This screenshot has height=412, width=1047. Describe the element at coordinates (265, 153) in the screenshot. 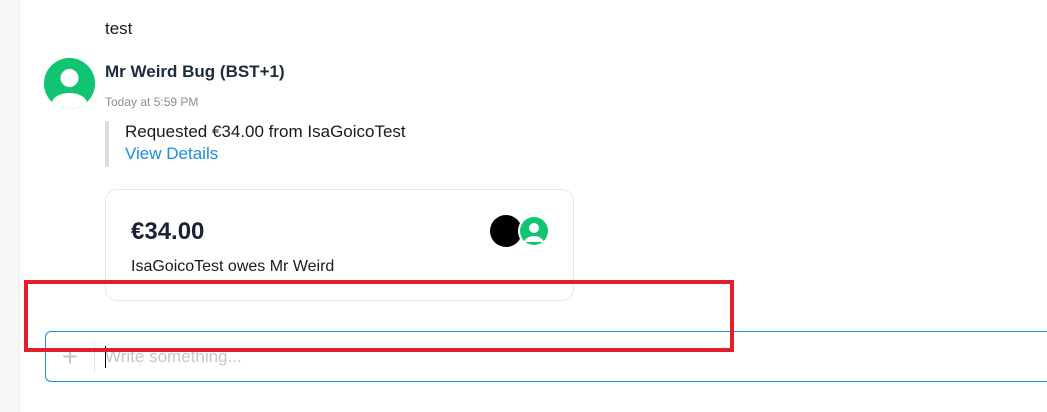

I see `view-details-link: View Details` at that location.